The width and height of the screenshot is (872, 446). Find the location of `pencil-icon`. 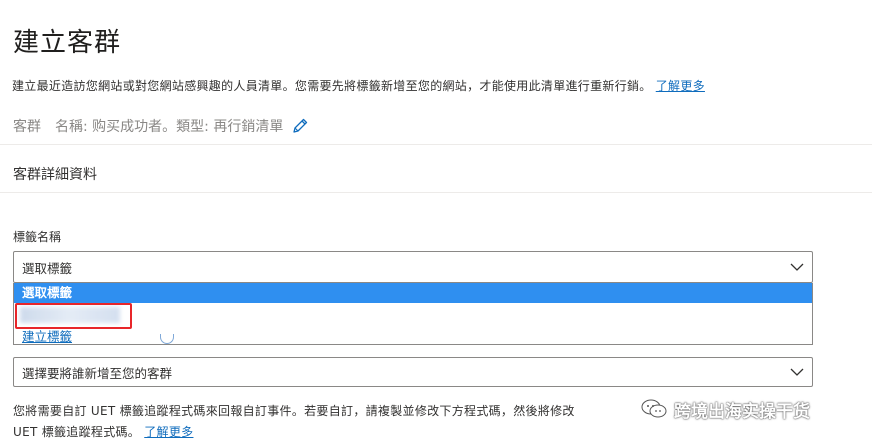

pencil-icon is located at coordinates (300, 126).